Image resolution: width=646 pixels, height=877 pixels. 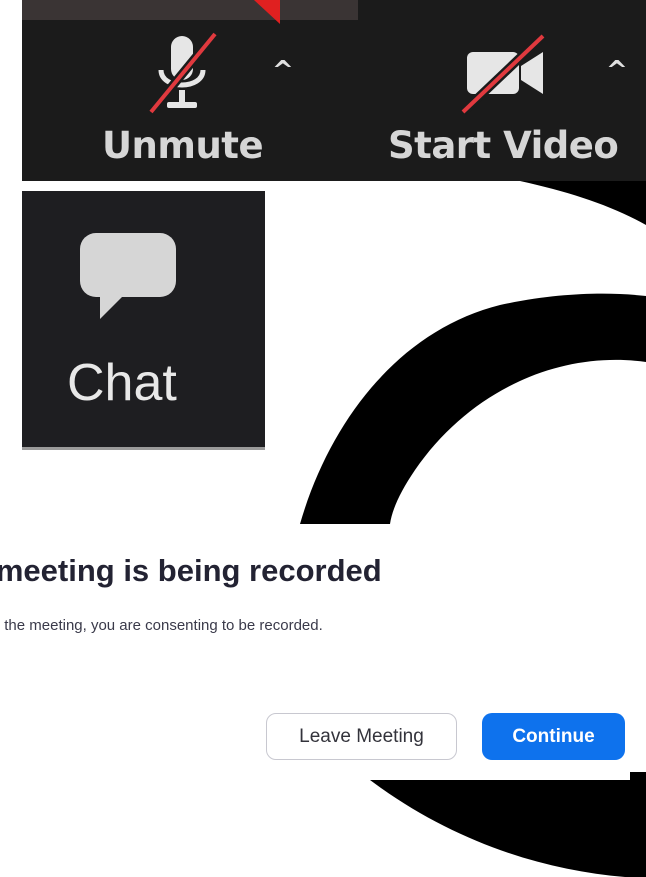 What do you see at coordinates (190, 12) in the screenshot?
I see `video-preview-strip` at bounding box center [190, 12].